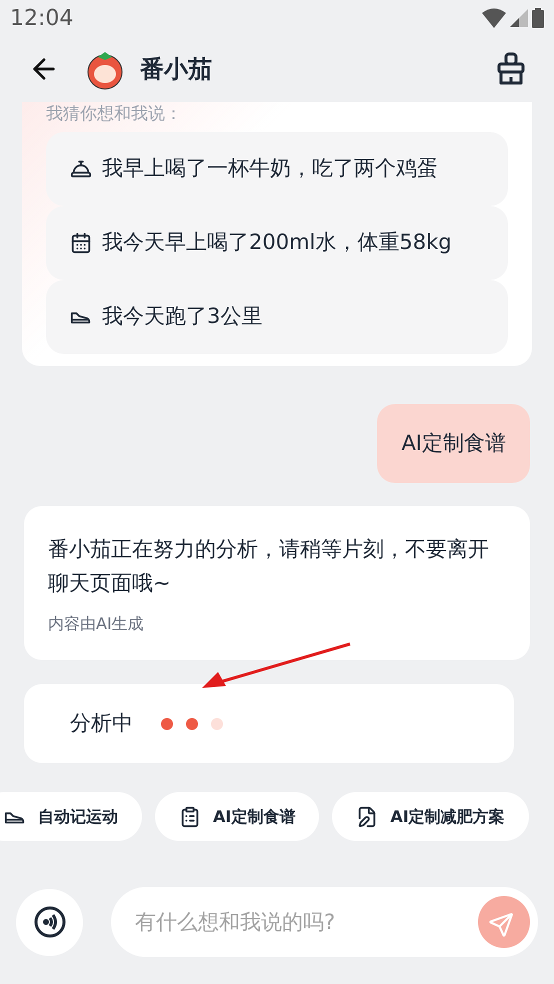 This screenshot has height=984, width=554. I want to click on broom-icon, so click(511, 69).